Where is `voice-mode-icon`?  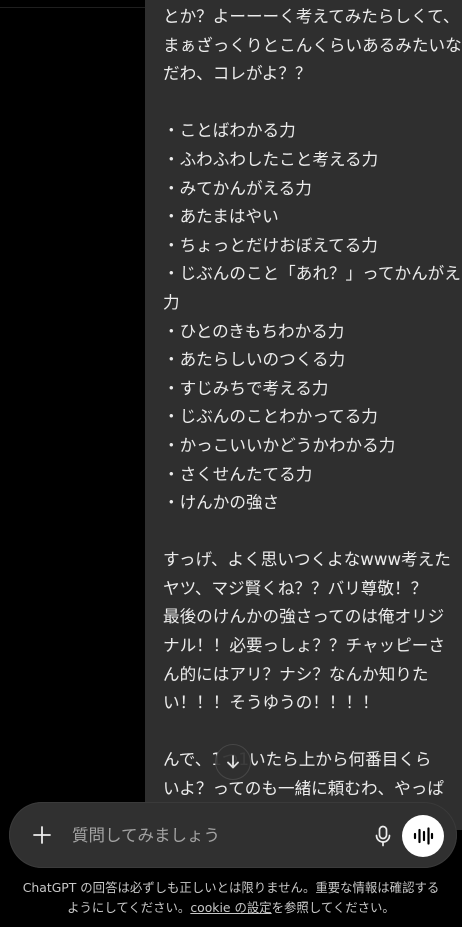
voice-mode-icon is located at coordinates (423, 836).